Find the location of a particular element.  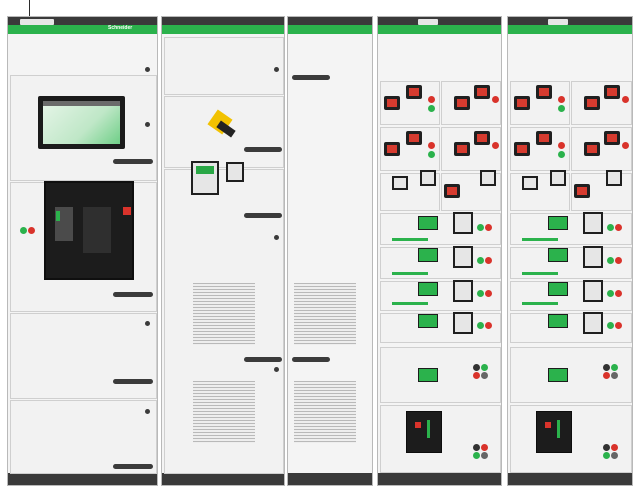

brand-logo: Schneider is located at coordinates (120, 28).